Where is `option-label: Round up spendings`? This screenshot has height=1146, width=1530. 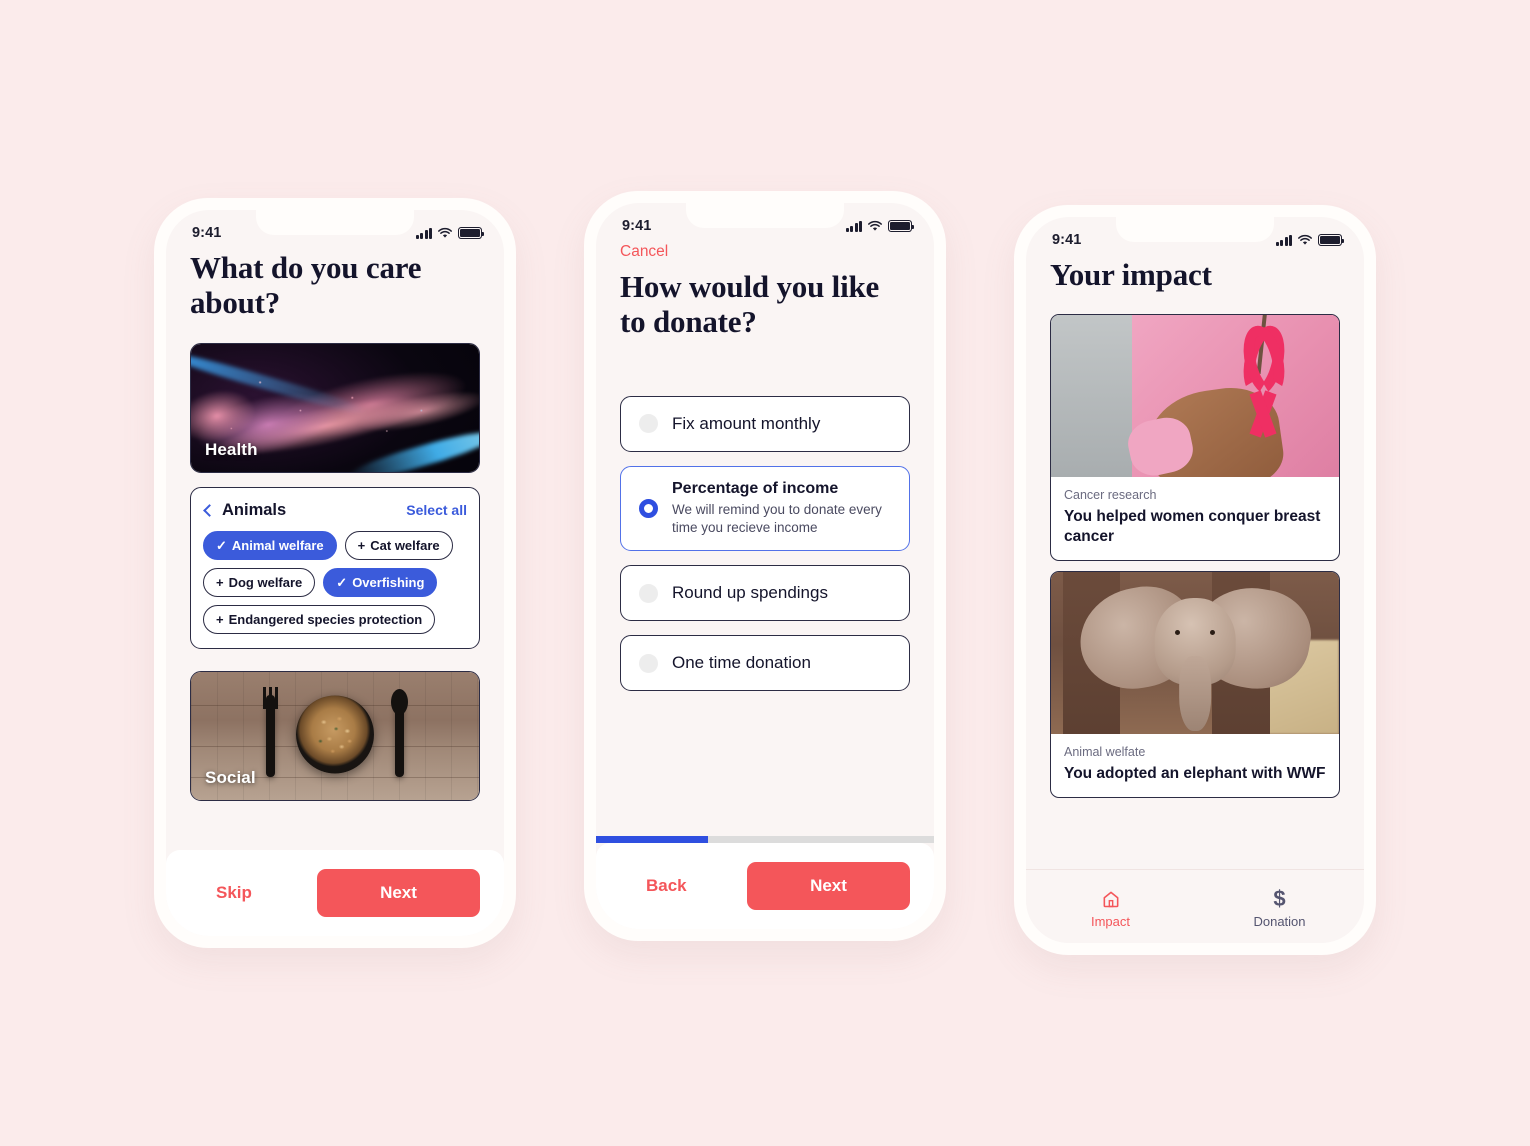
option-label: Round up spendings is located at coordinates (750, 593).